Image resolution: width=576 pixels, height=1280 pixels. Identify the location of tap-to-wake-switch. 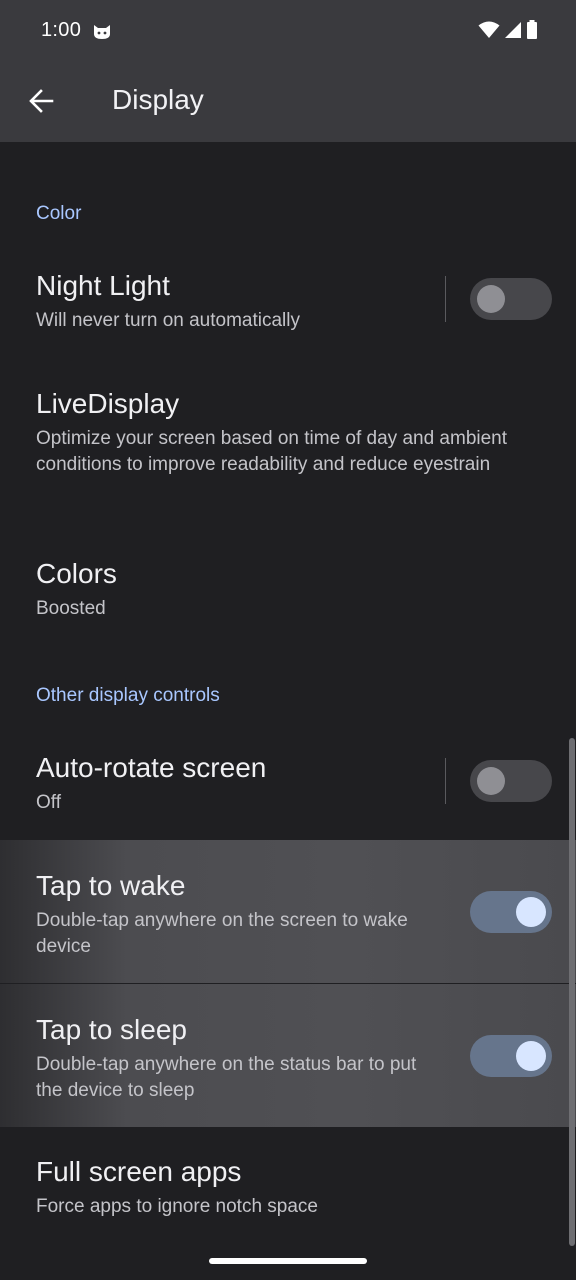
(511, 912).